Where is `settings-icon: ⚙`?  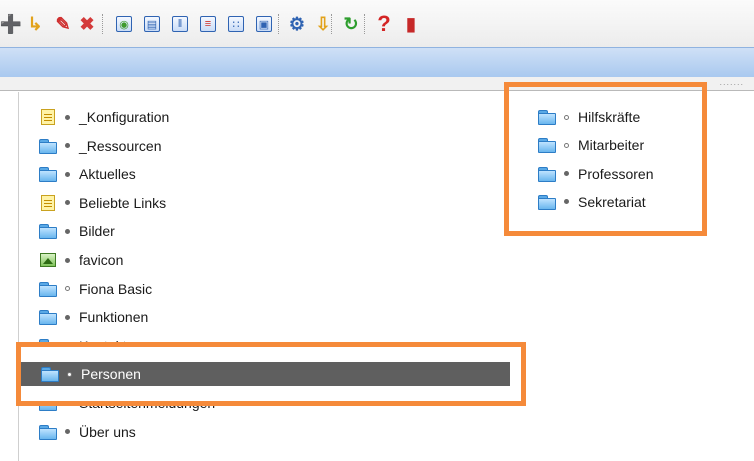 settings-icon: ⚙ is located at coordinates (297, 23).